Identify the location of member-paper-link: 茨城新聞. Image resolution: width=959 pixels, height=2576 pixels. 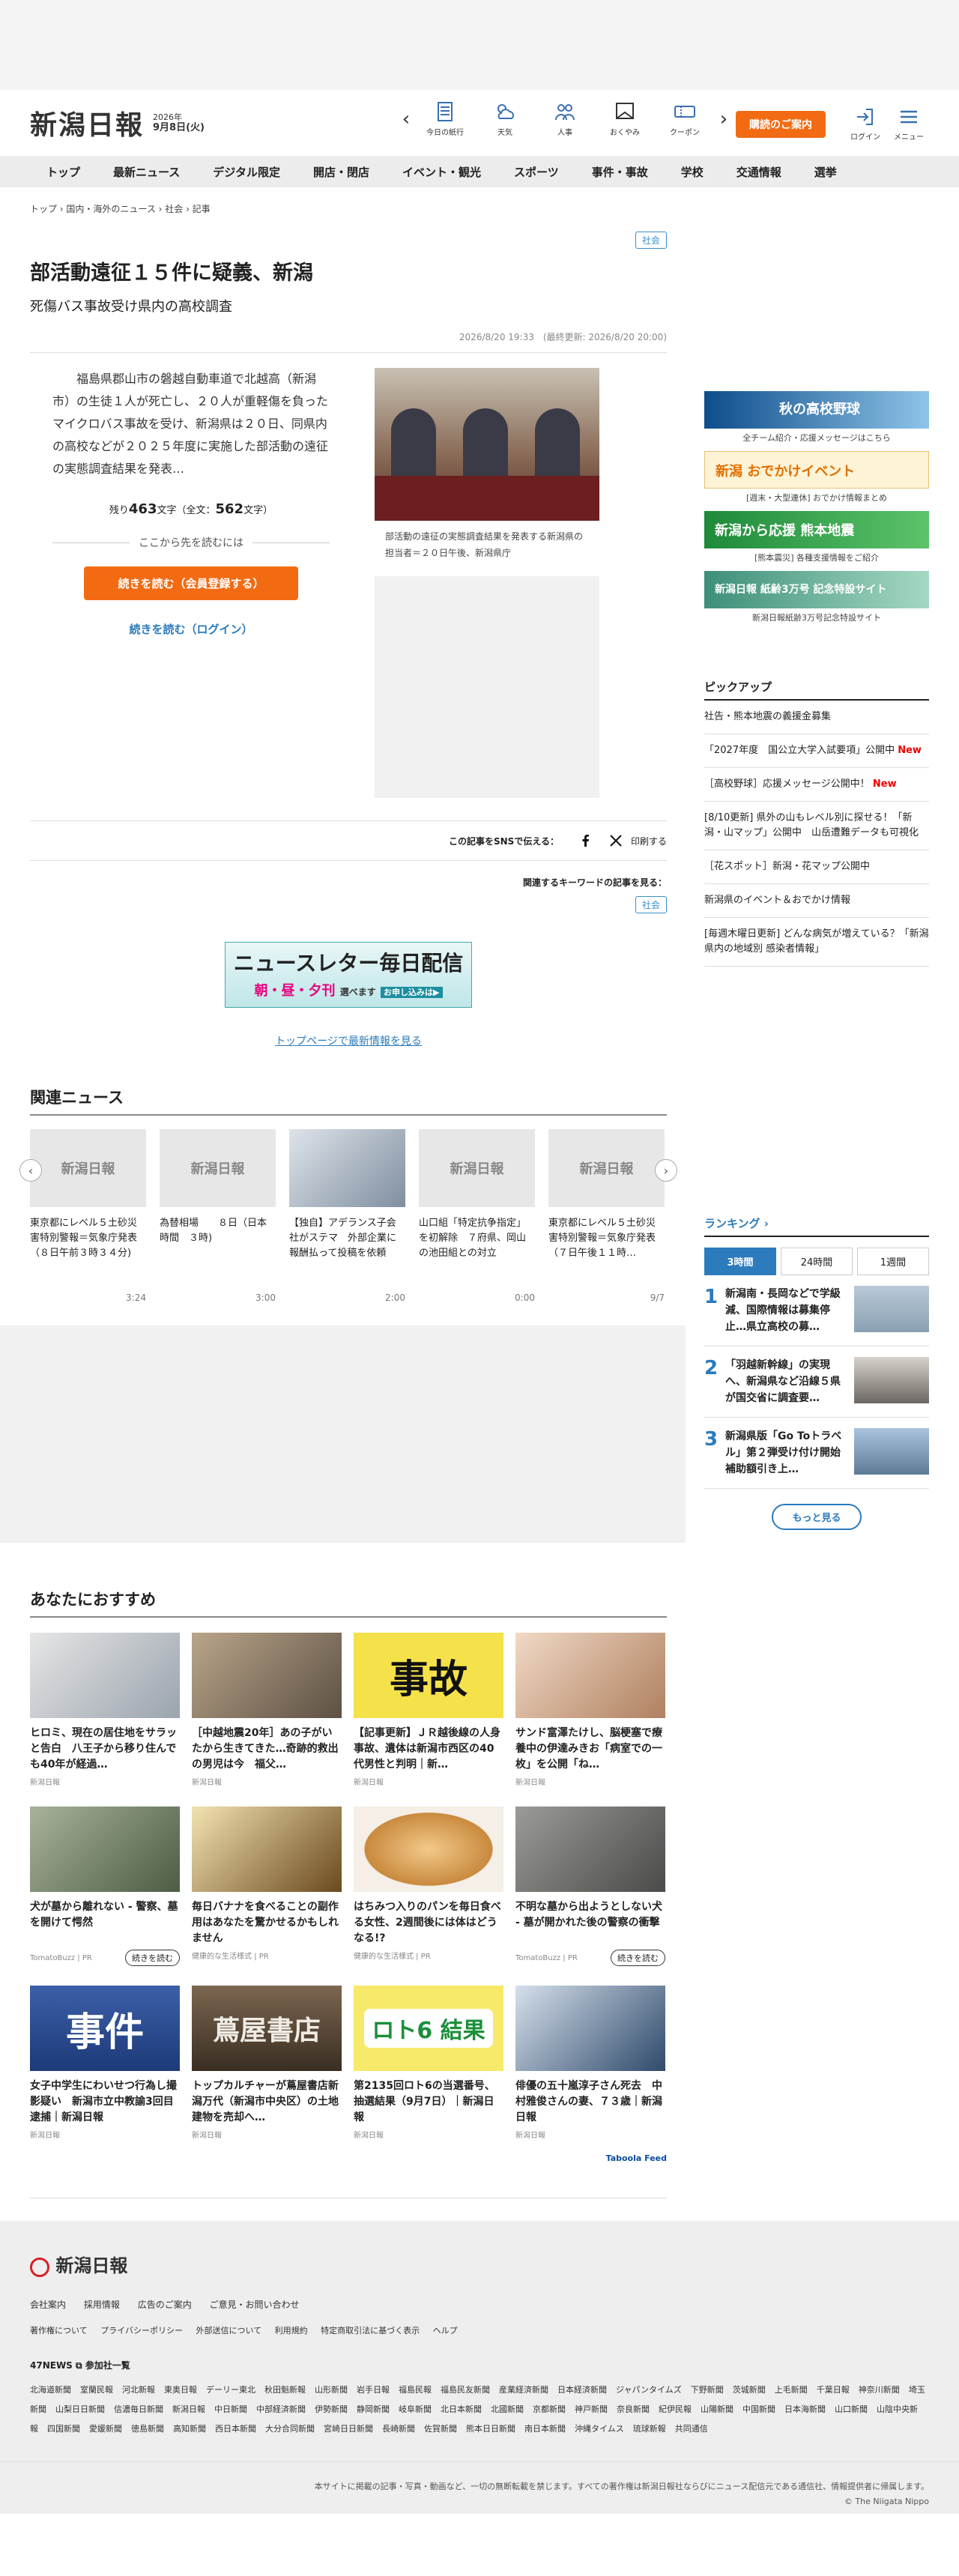
(749, 2390).